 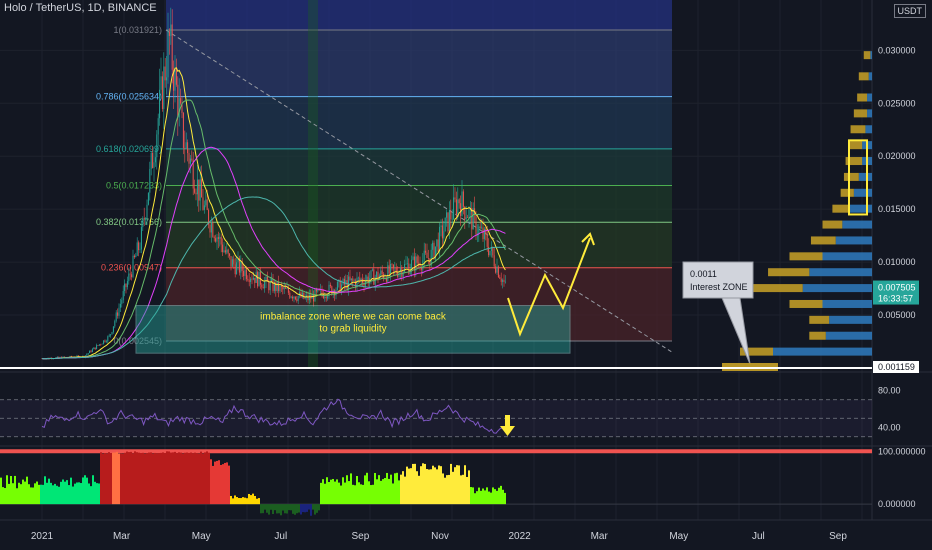 I want to click on volume-profile-bar-buy, so click(x=819, y=319).